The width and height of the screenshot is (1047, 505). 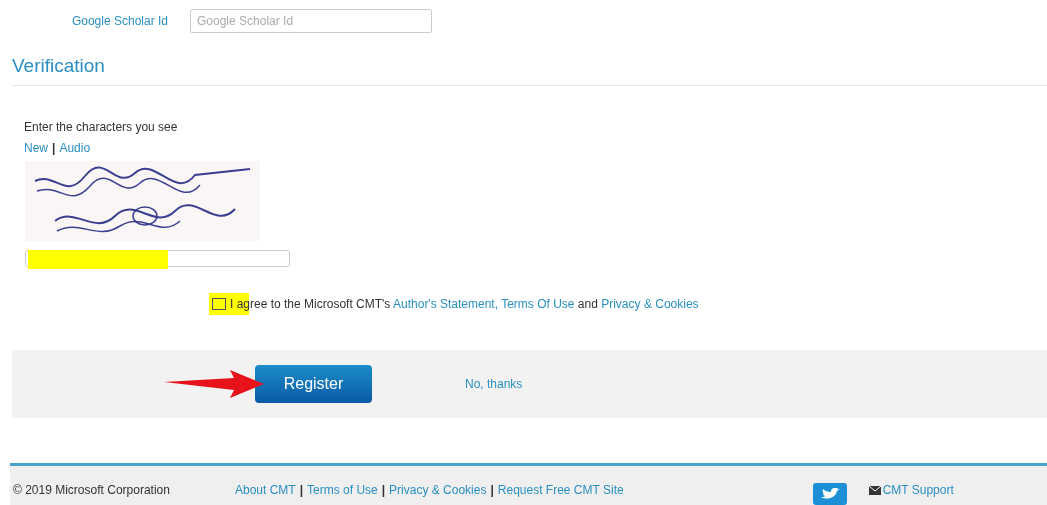 What do you see at coordinates (438, 490) in the screenshot?
I see `footer-link: Privacy & Cookies` at bounding box center [438, 490].